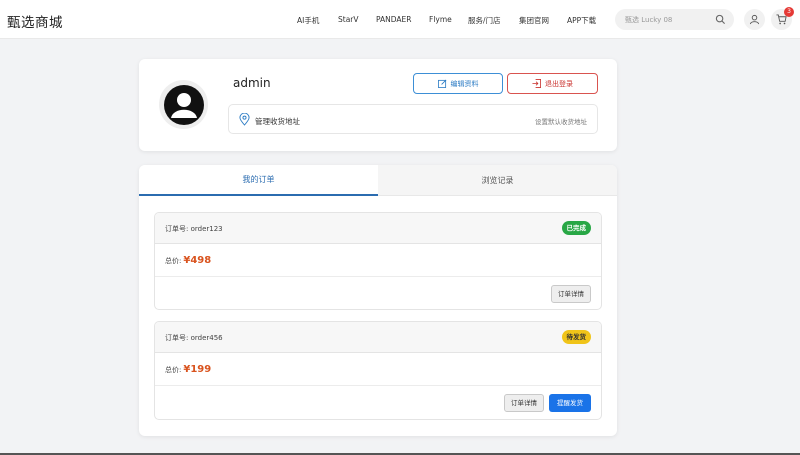 Image resolution: width=800 pixels, height=455 pixels. What do you see at coordinates (720, 19) in the screenshot?
I see `search-icon` at bounding box center [720, 19].